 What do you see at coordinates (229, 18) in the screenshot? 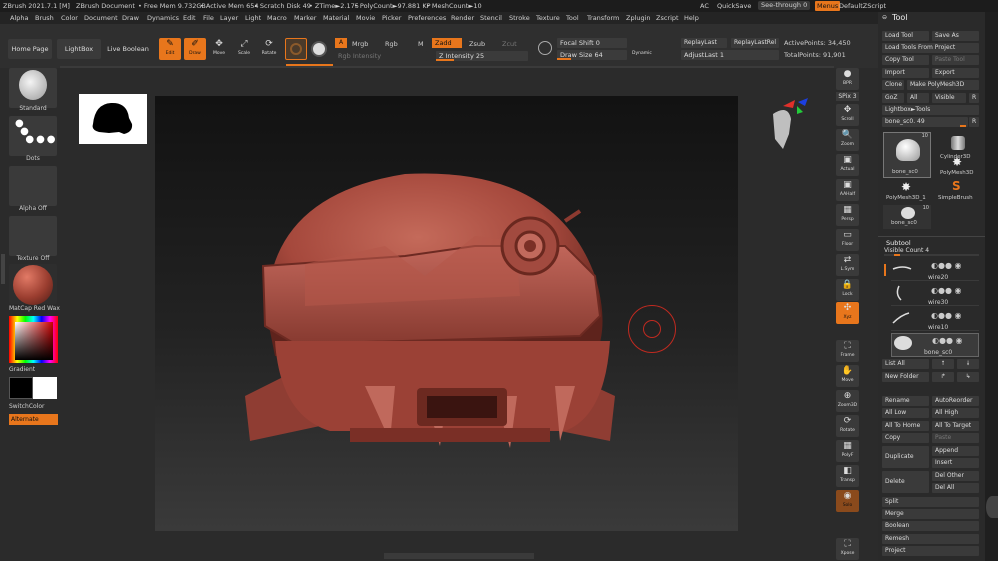
I see `menu-layer: Layer` at bounding box center [229, 18].